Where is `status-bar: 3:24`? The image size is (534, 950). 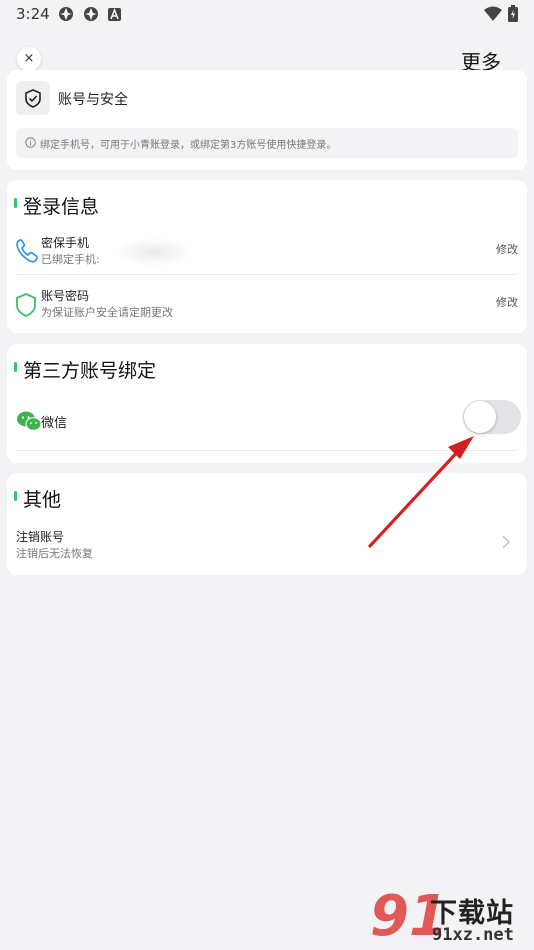 status-bar: 3:24 is located at coordinates (267, 14).